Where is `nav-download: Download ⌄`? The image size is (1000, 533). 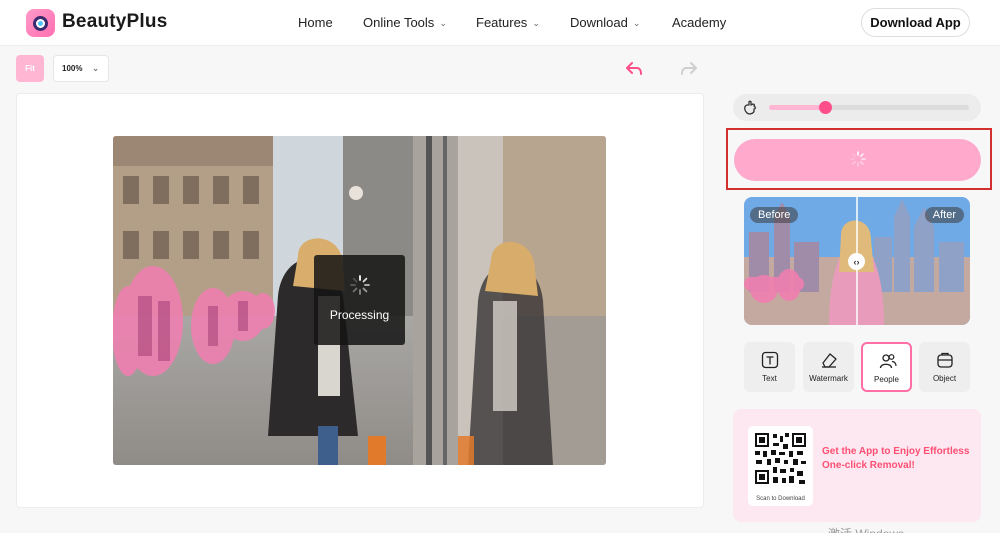
nav-download: Download ⌄ is located at coordinates (605, 22).